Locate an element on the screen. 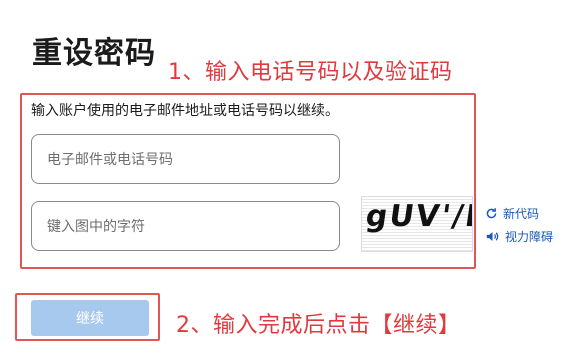 The height and width of the screenshot is (364, 576). refresh-icon is located at coordinates (491, 213).